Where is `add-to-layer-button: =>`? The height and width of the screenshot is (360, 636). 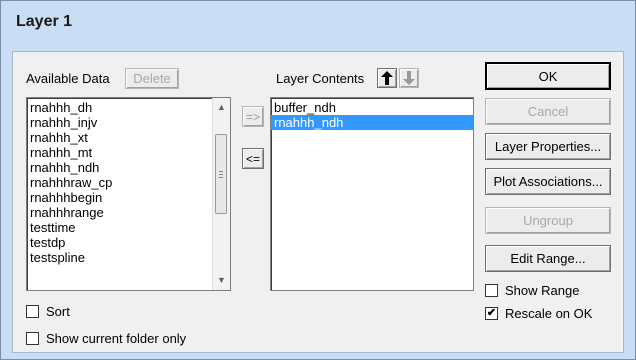 add-to-layer-button: => is located at coordinates (253, 116).